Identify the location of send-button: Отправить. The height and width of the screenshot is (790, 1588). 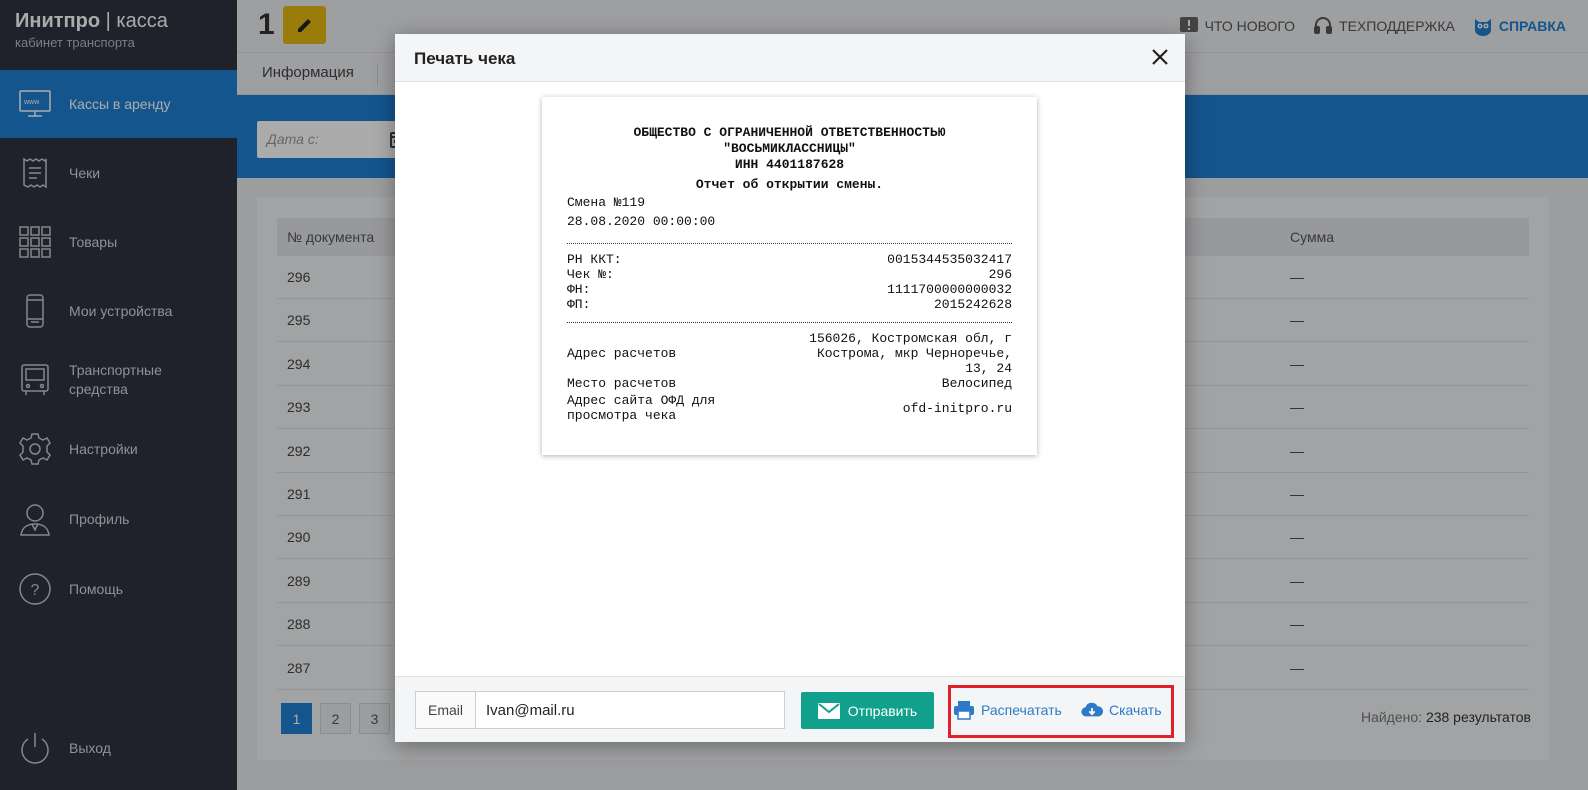
(867, 710).